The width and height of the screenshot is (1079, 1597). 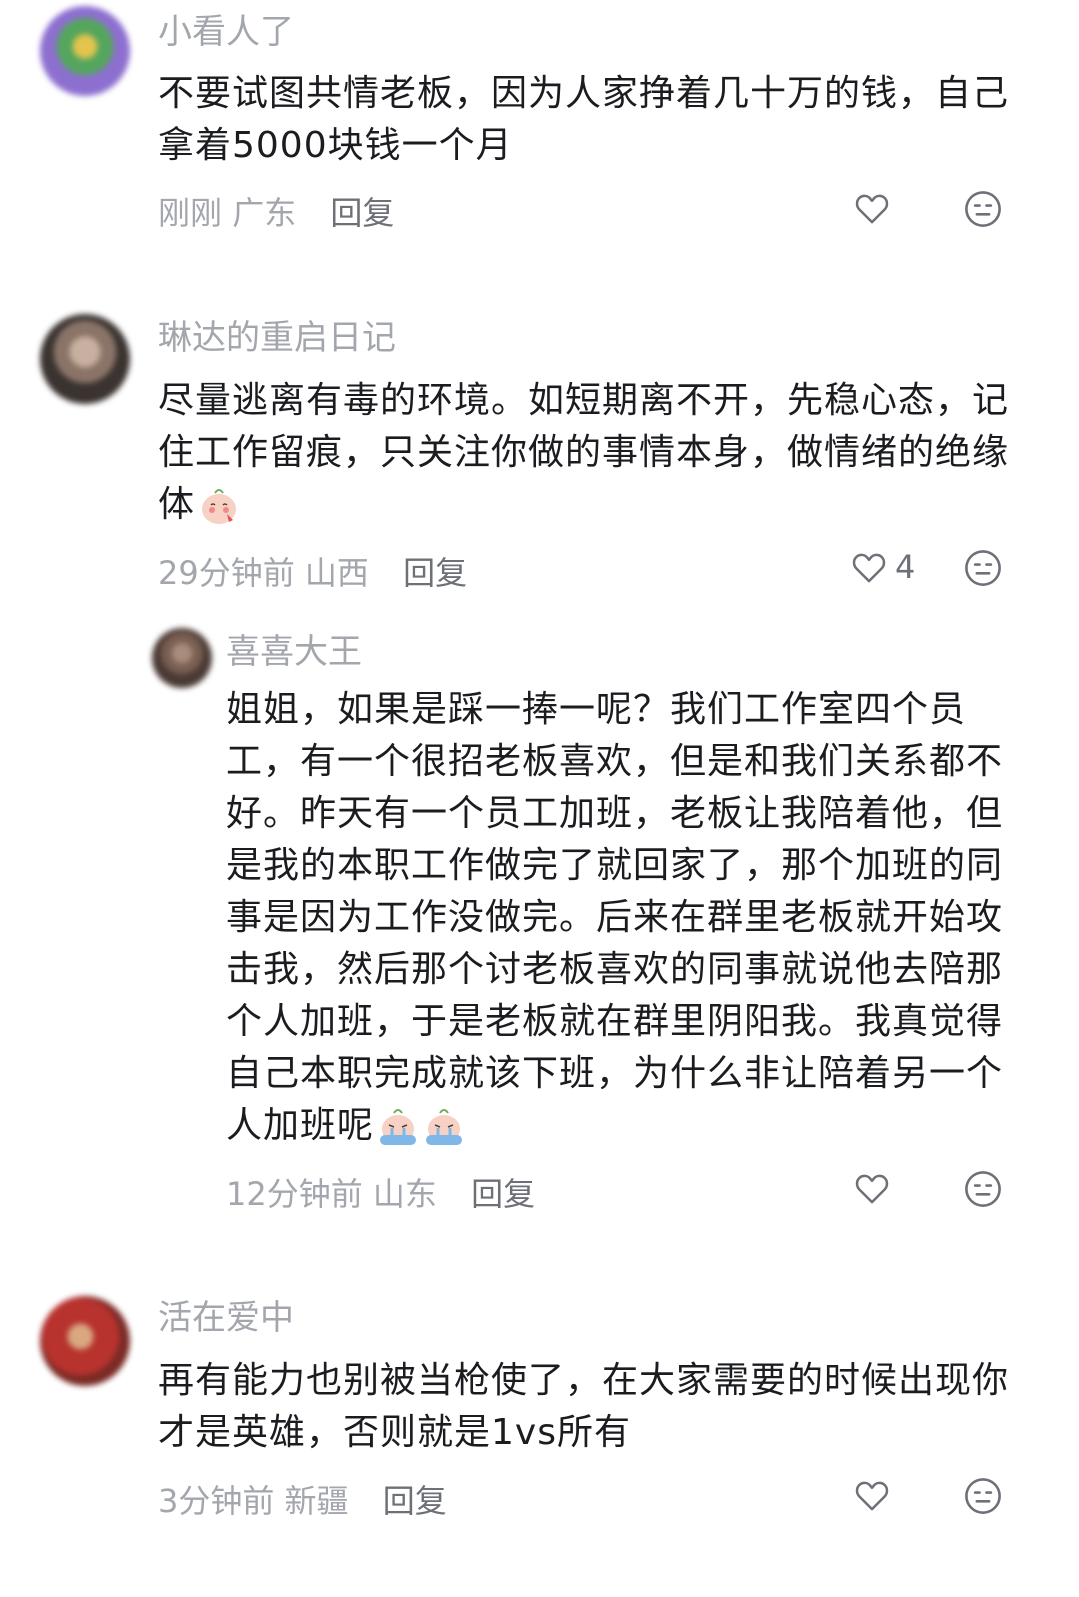 I want to click on username: 活在爱中, so click(x=226, y=1318).